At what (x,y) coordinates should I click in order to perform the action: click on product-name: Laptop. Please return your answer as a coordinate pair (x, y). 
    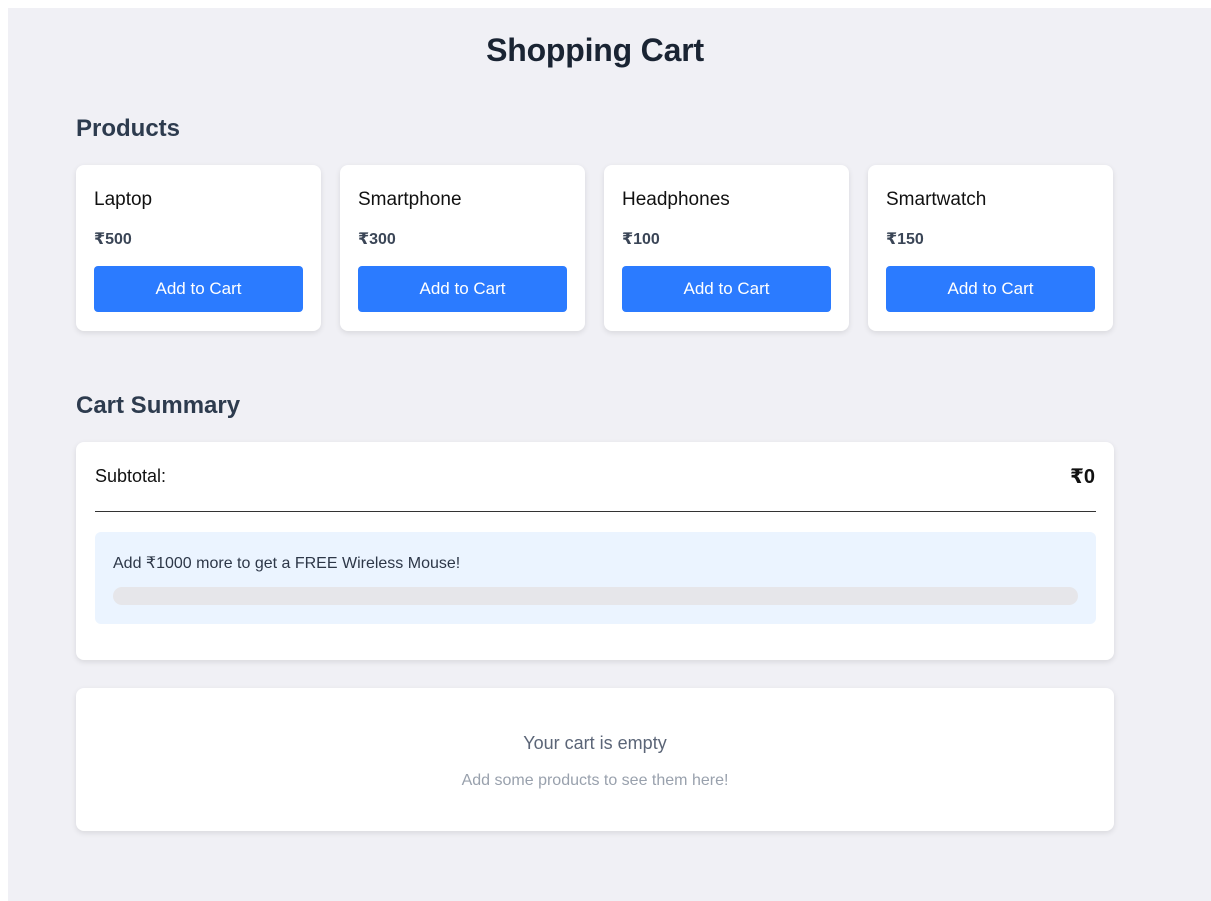
    Looking at the image, I should click on (123, 199).